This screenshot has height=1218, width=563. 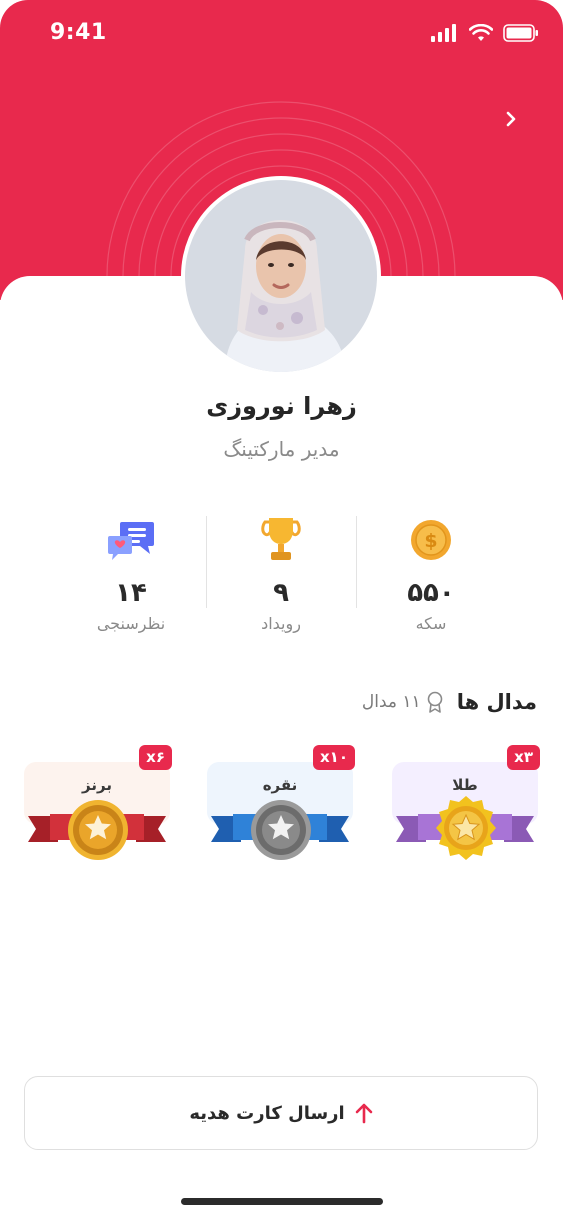 I want to click on avatar-image, so click(x=281, y=276).